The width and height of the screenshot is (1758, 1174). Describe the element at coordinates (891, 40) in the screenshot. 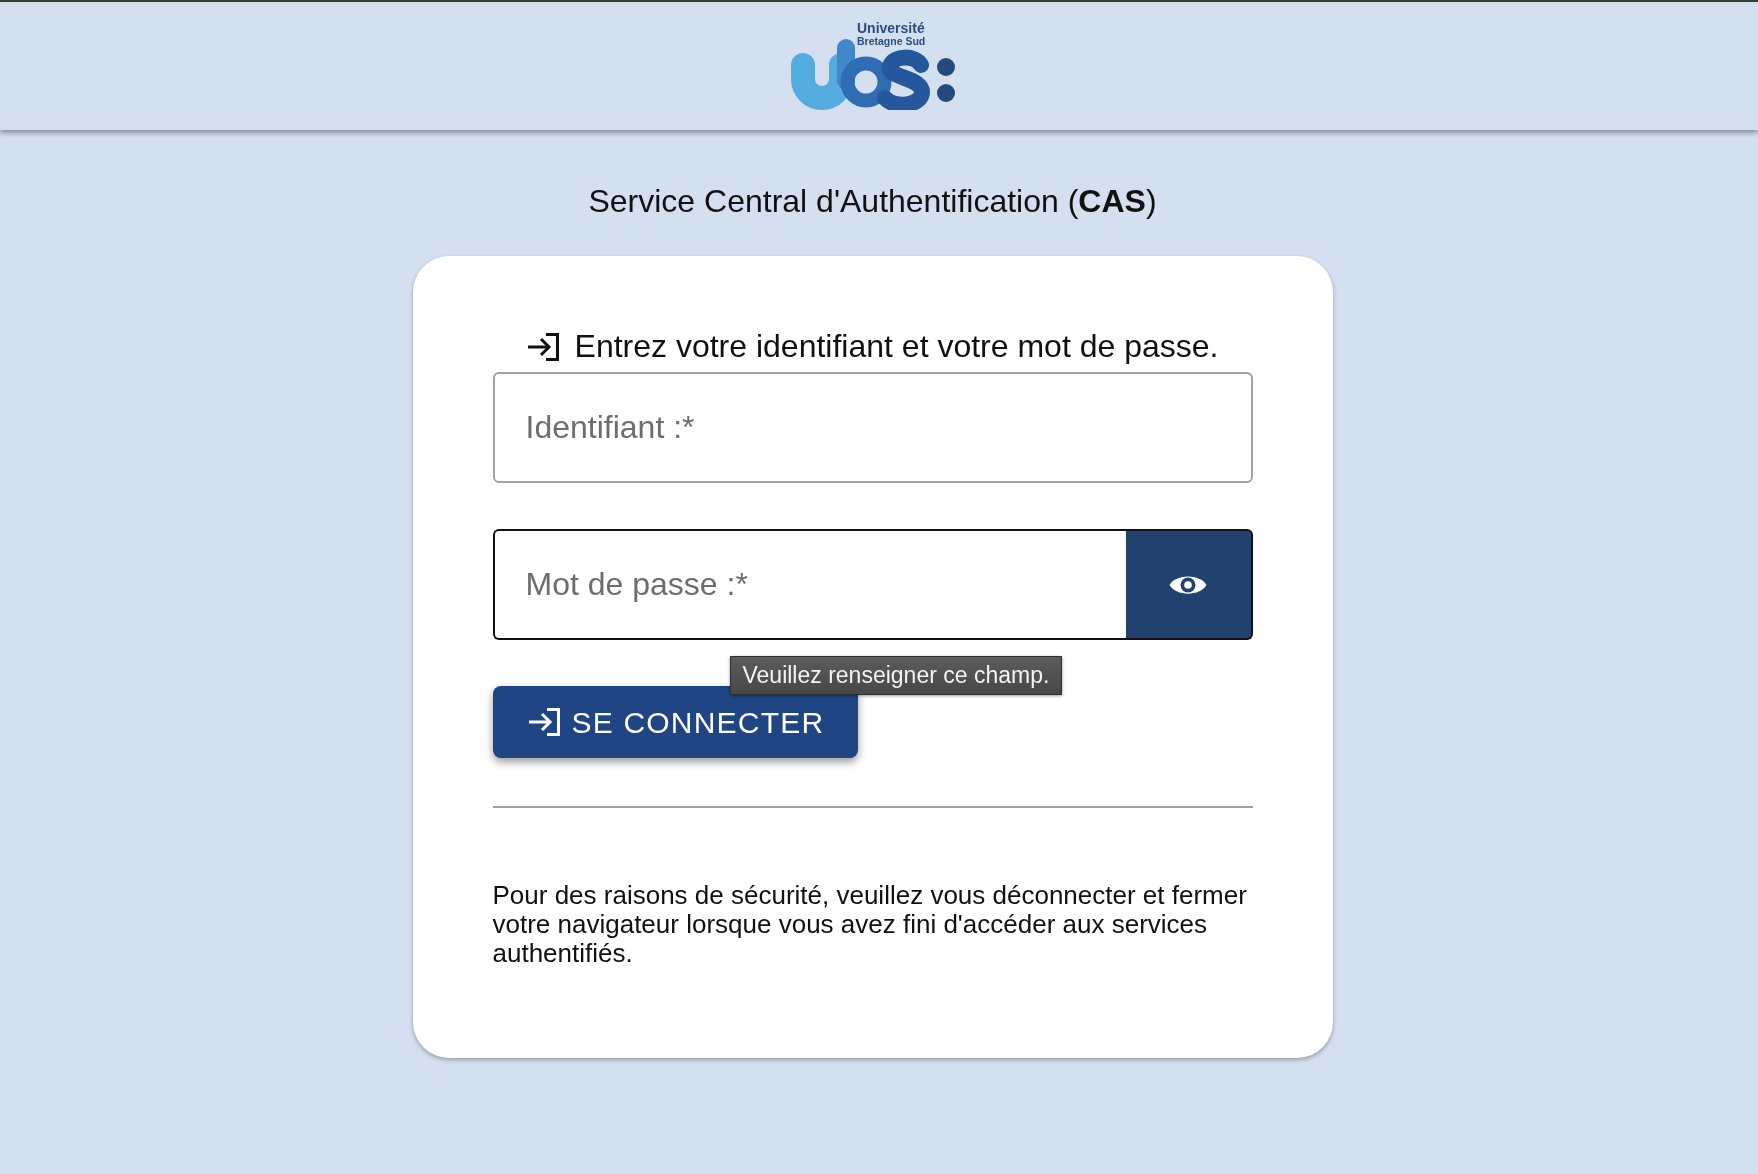

I see `logo-text: Bretagne Sud` at that location.